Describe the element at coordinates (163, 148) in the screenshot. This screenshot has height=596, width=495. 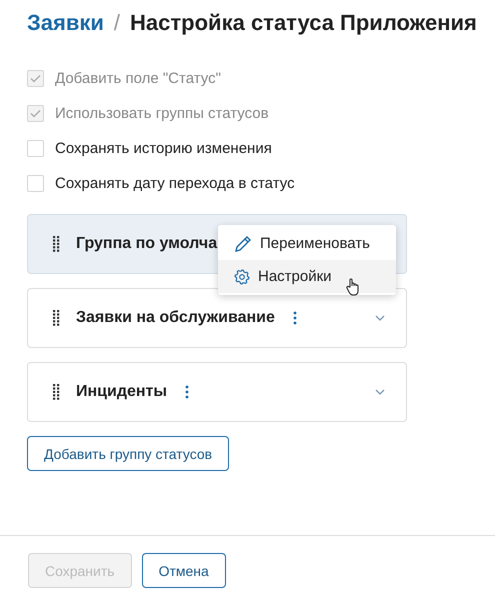
I see `checkbox-label: Сохранять историю изменения` at that location.